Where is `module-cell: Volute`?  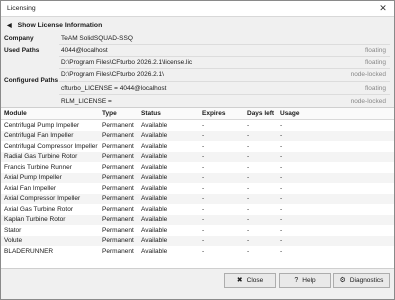
module-cell: Volute is located at coordinates (50, 240).